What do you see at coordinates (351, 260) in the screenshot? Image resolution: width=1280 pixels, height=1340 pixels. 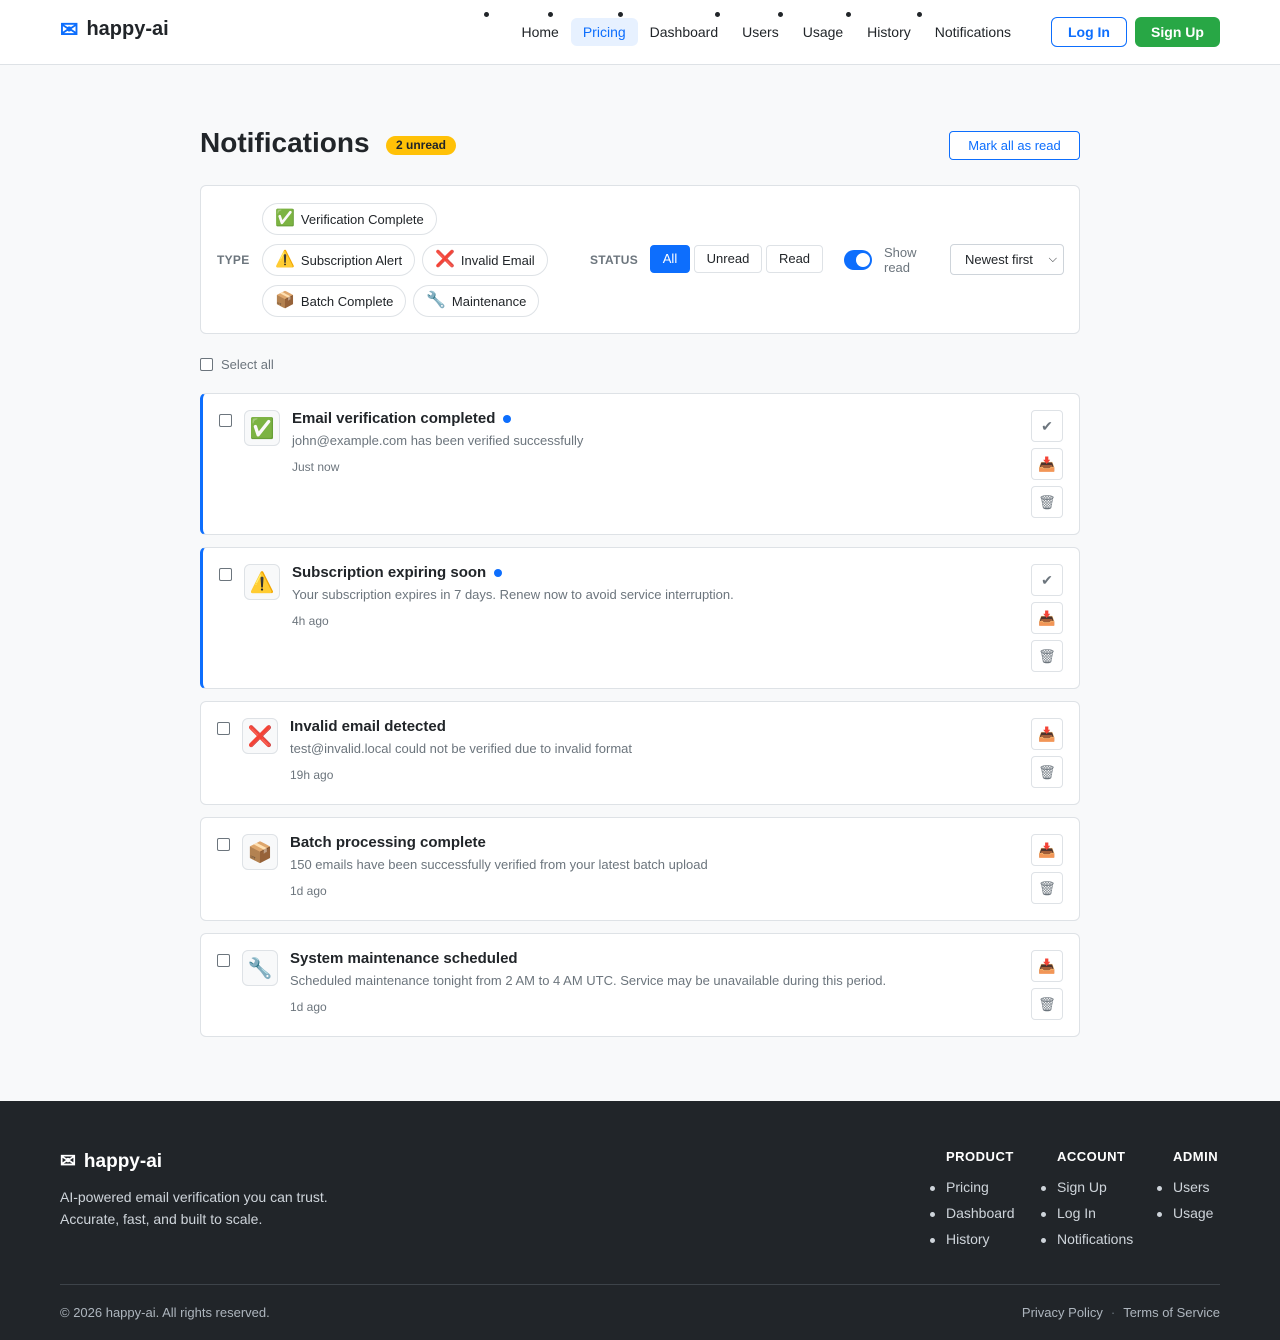 I see `chip-label: Subscription Alert` at bounding box center [351, 260].